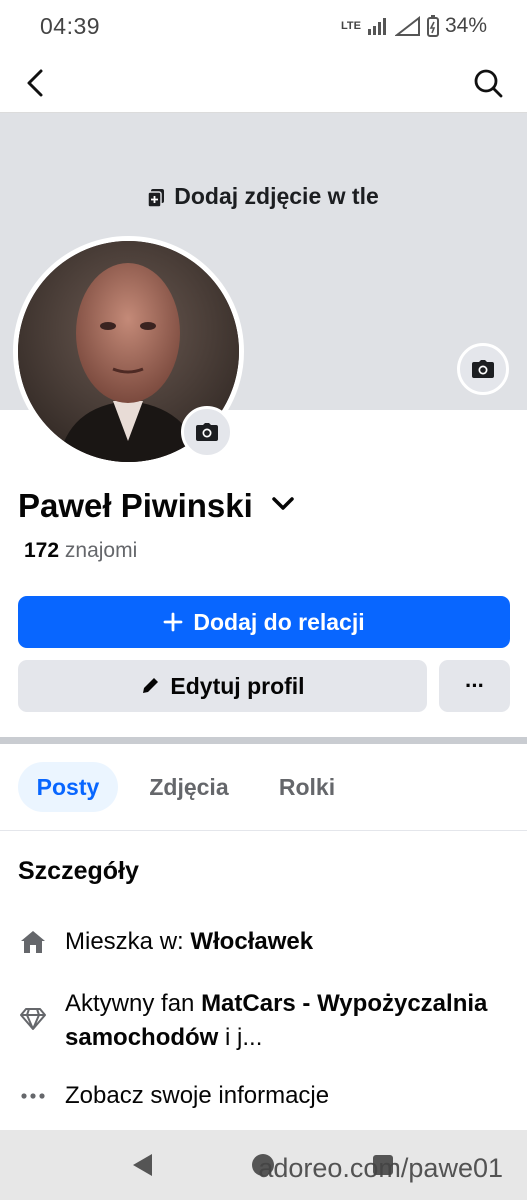 Image resolution: width=527 pixels, height=1200 pixels. I want to click on status-indicators: LTE 34%, so click(414, 26).